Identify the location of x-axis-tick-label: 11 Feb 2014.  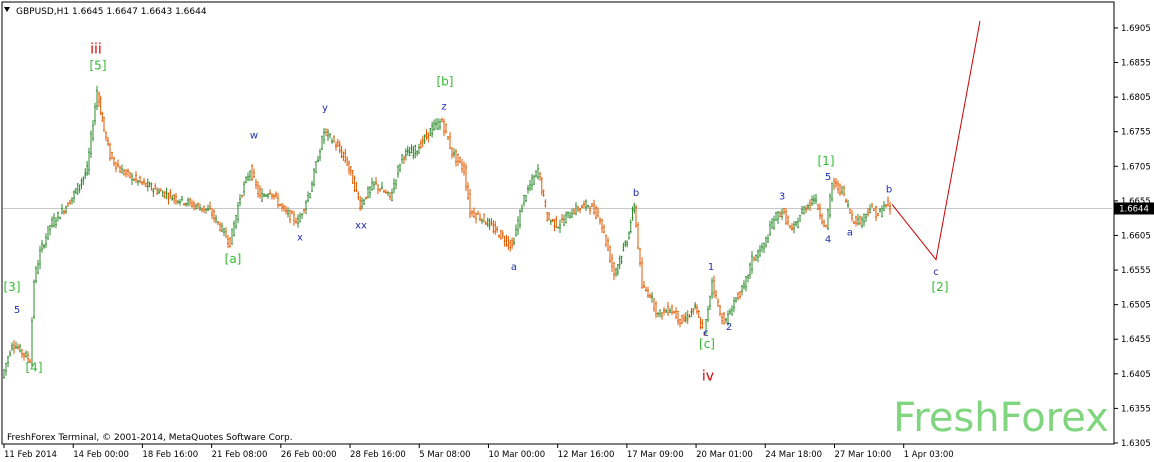
(30, 455).